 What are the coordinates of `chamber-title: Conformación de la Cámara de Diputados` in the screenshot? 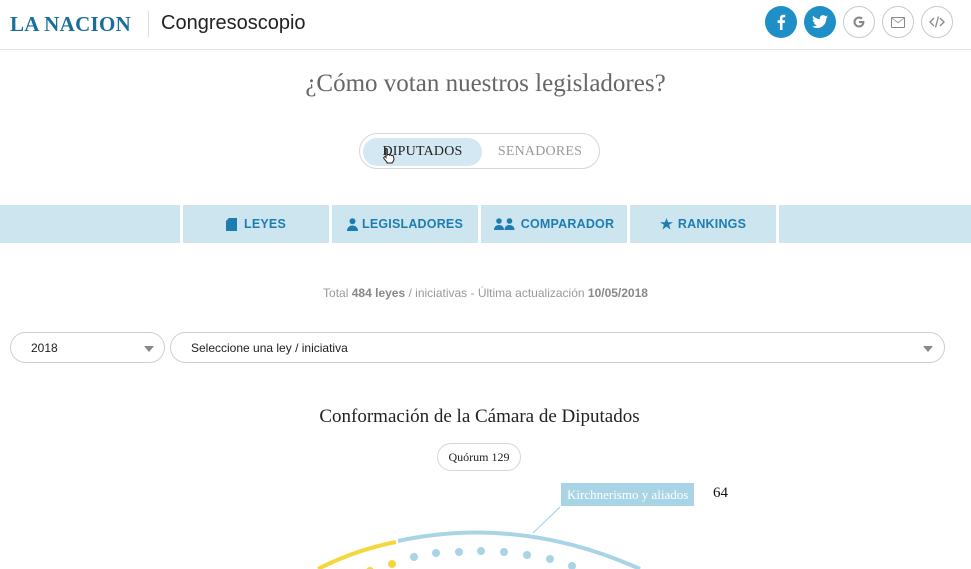 It's located at (479, 416).